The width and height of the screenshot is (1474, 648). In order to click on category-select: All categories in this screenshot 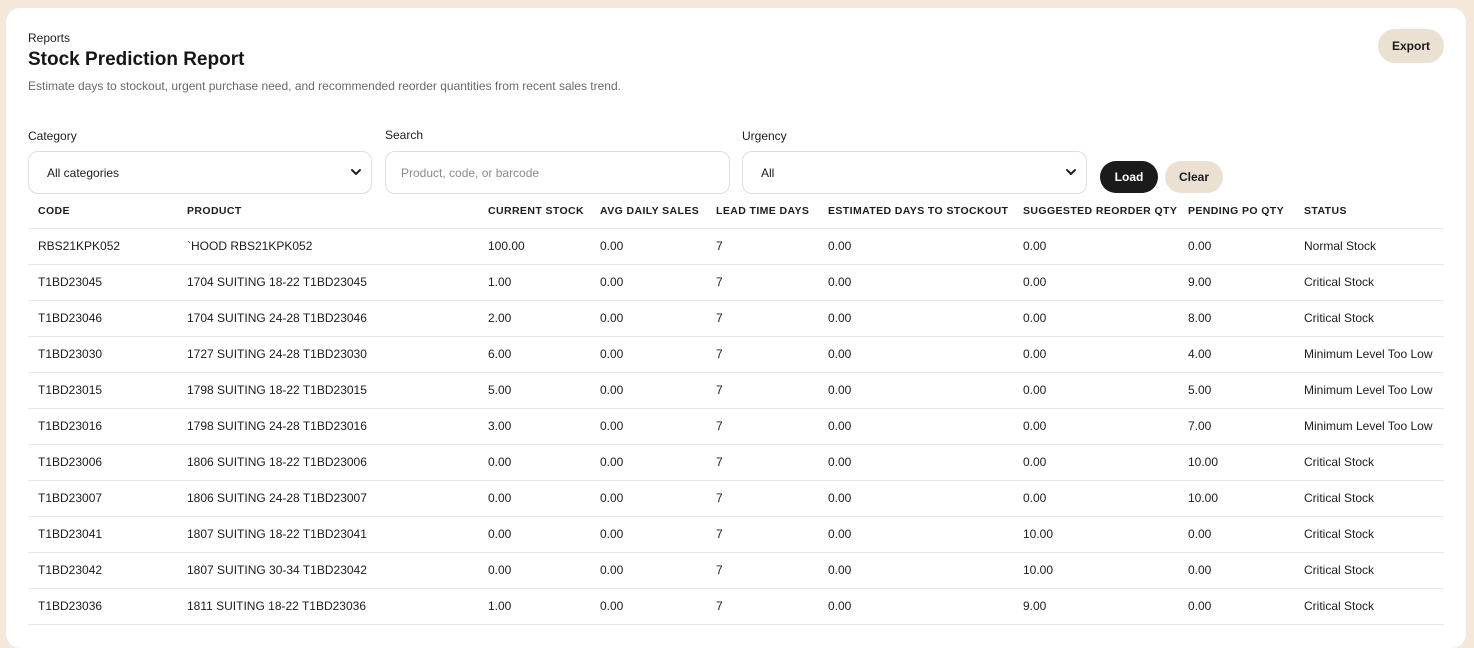, I will do `click(200, 172)`.